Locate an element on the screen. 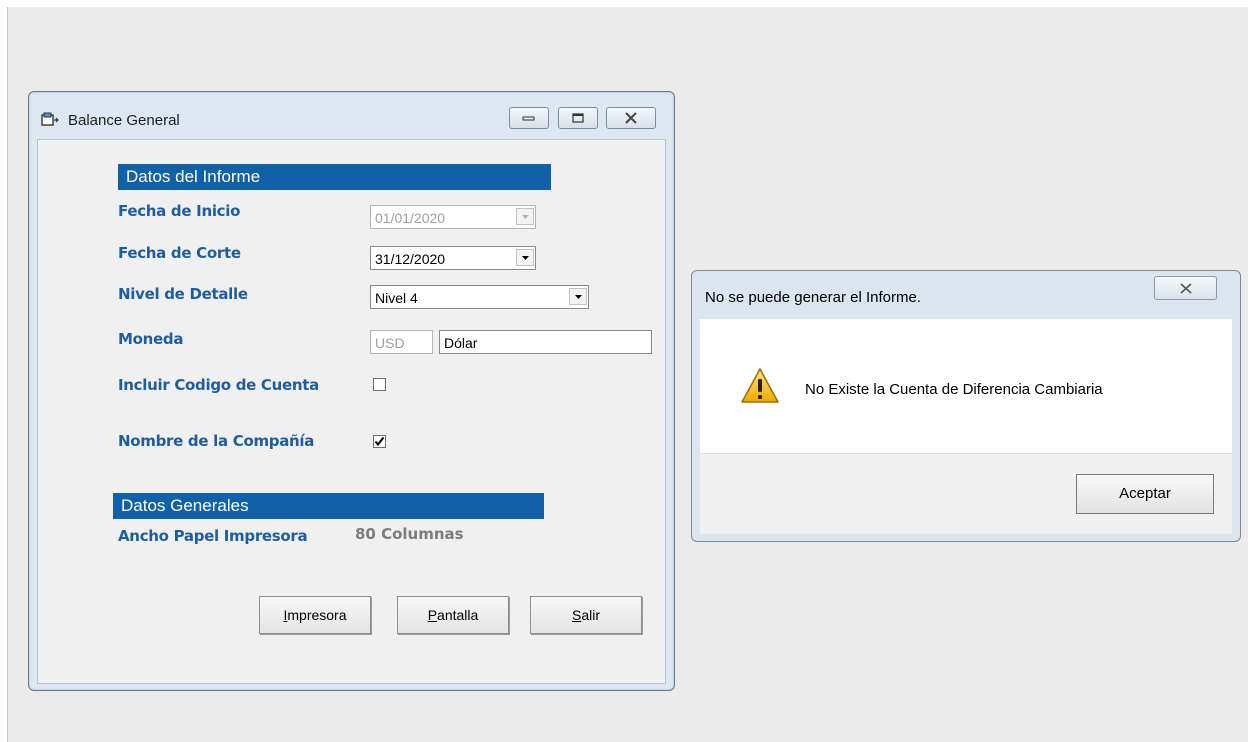  dialog-footer: Aceptar is located at coordinates (966, 493).